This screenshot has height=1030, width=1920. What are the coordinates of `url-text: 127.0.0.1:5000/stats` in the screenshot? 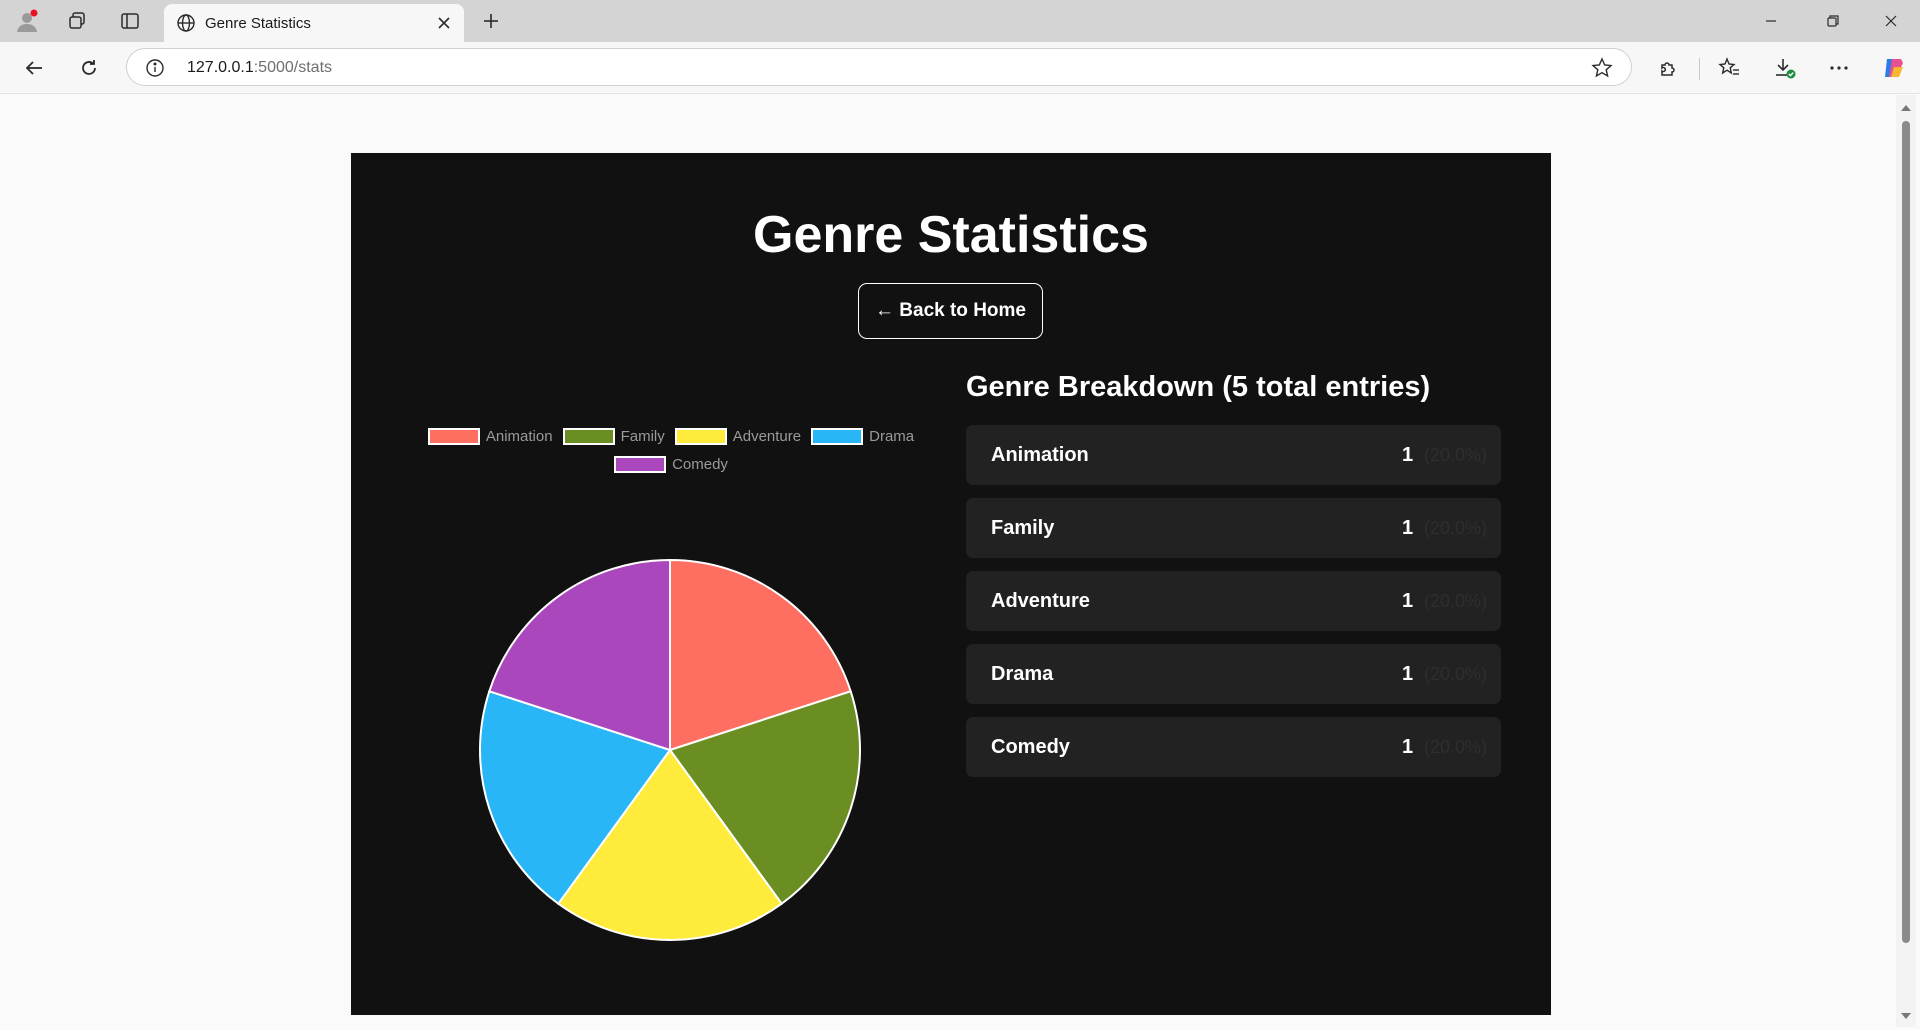 It's located at (259, 68).